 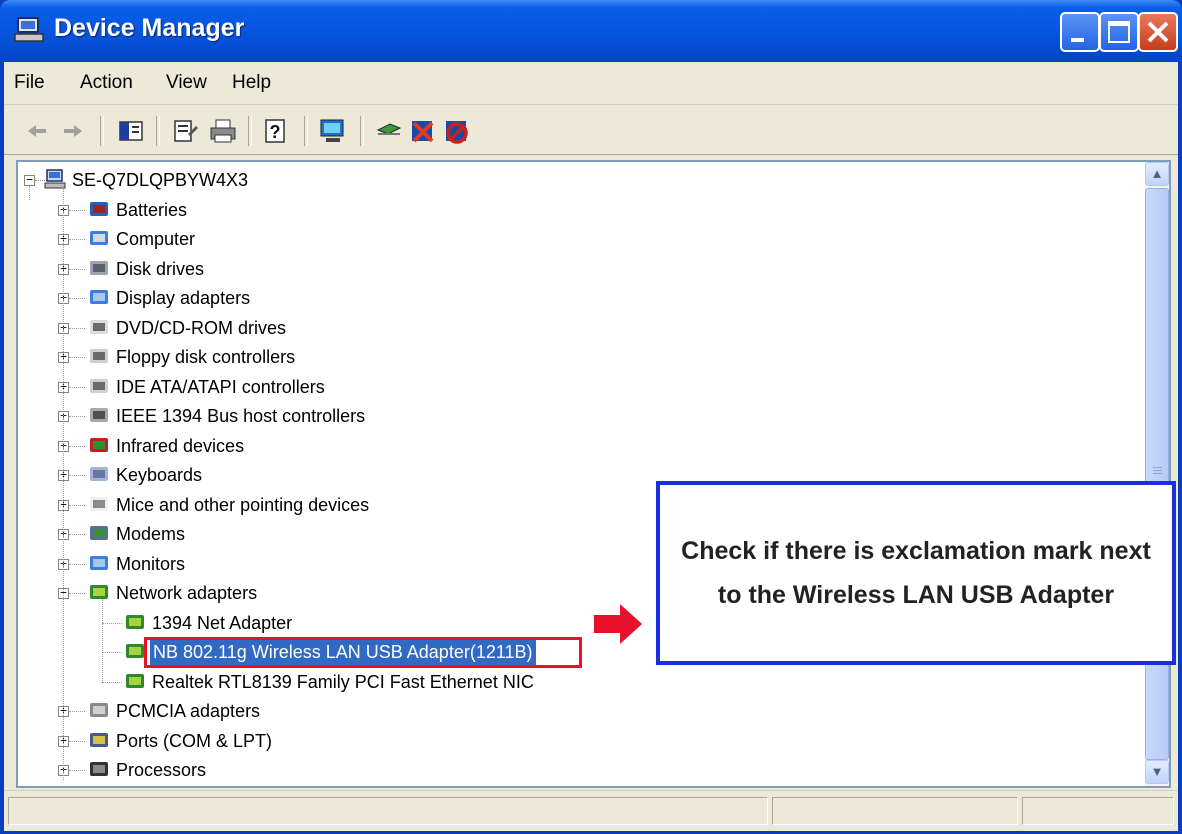 What do you see at coordinates (99, 267) in the screenshot?
I see `disk-drive-icon` at bounding box center [99, 267].